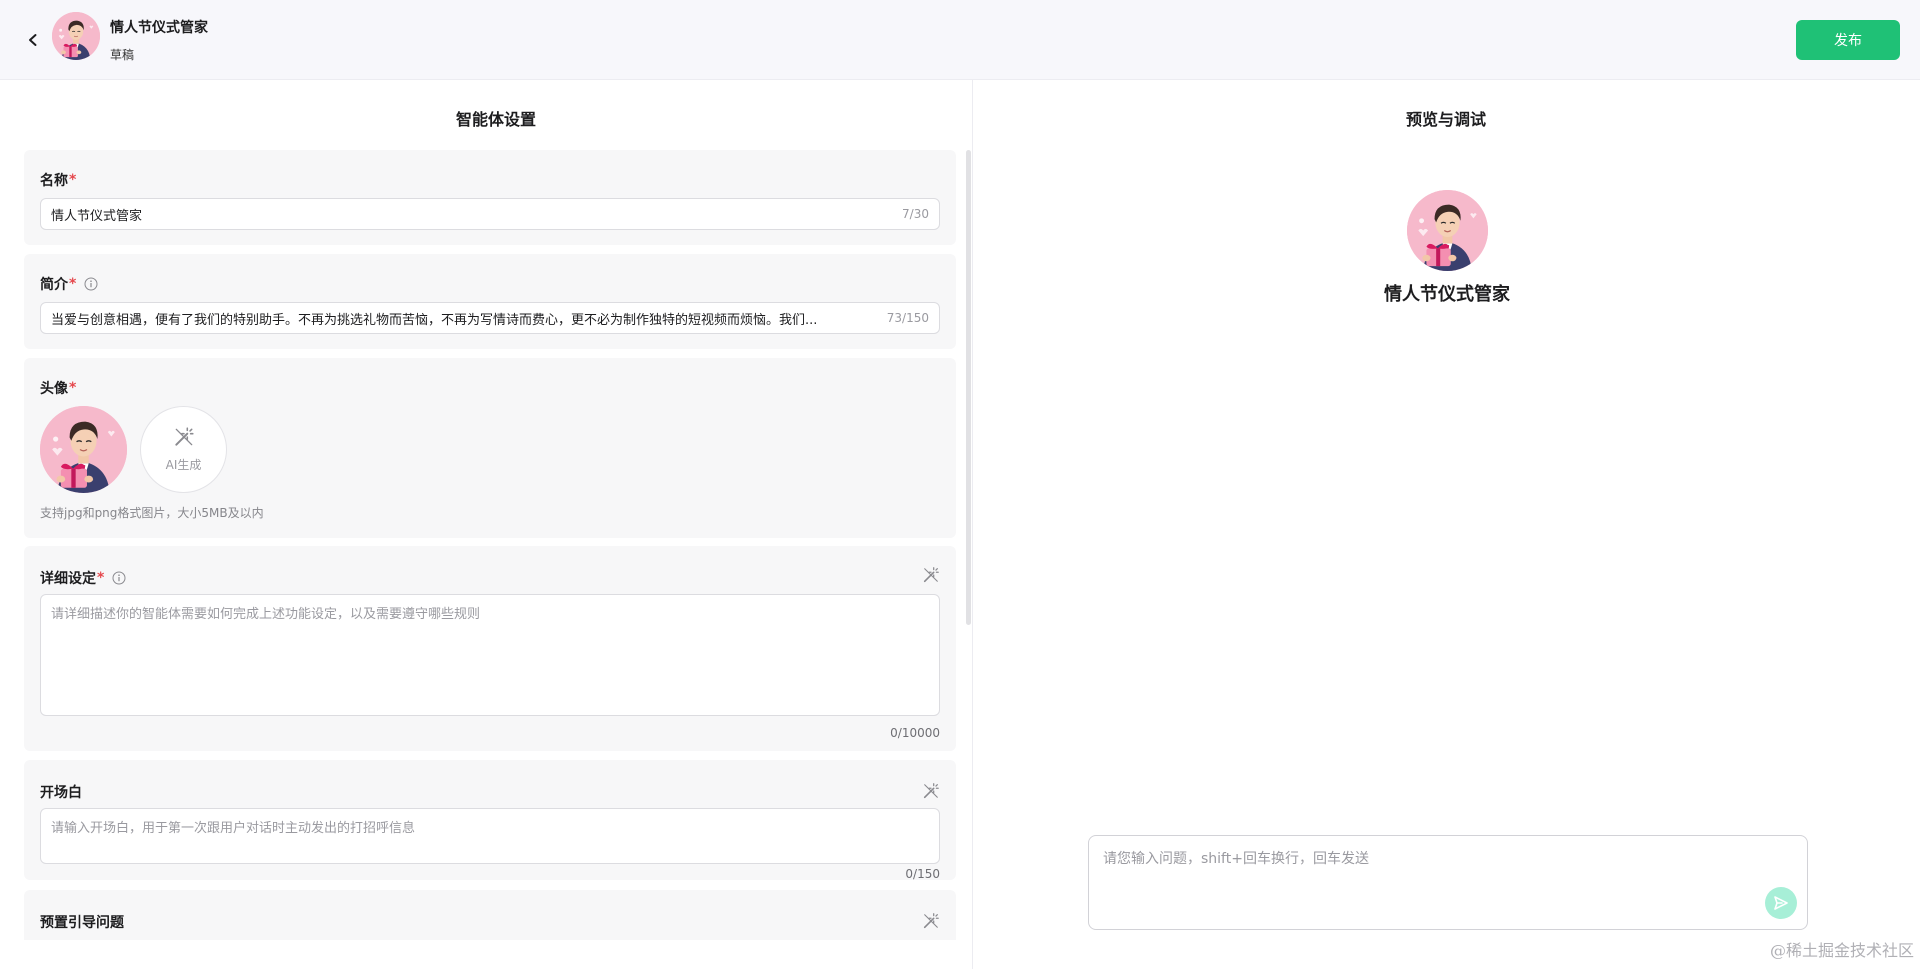 The width and height of the screenshot is (1920, 969). Describe the element at coordinates (960, 40) in the screenshot. I see `top-header: 情人节仪式管家 草稿 发布` at that location.